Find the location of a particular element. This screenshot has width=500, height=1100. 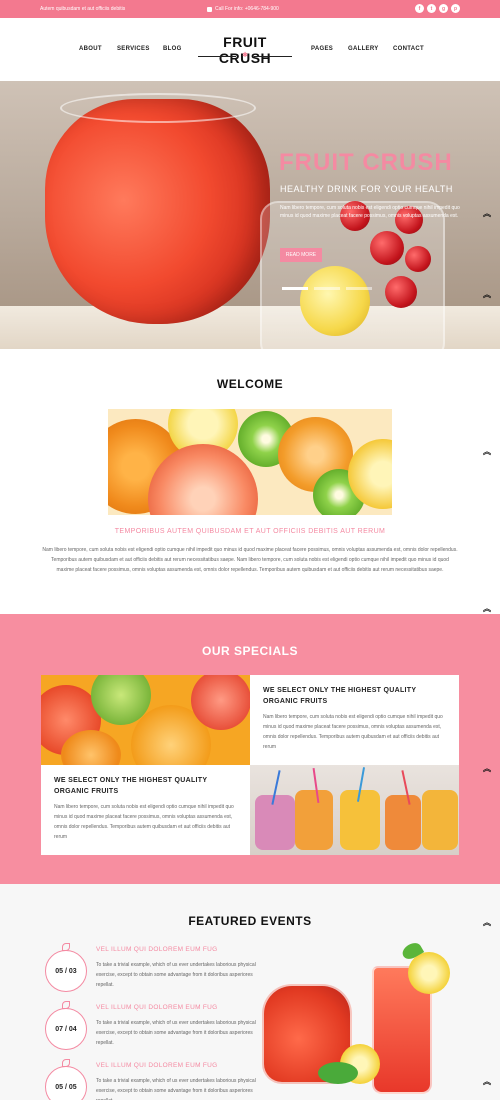

call-text: Call For info: +0646-784-900 is located at coordinates (247, 9).